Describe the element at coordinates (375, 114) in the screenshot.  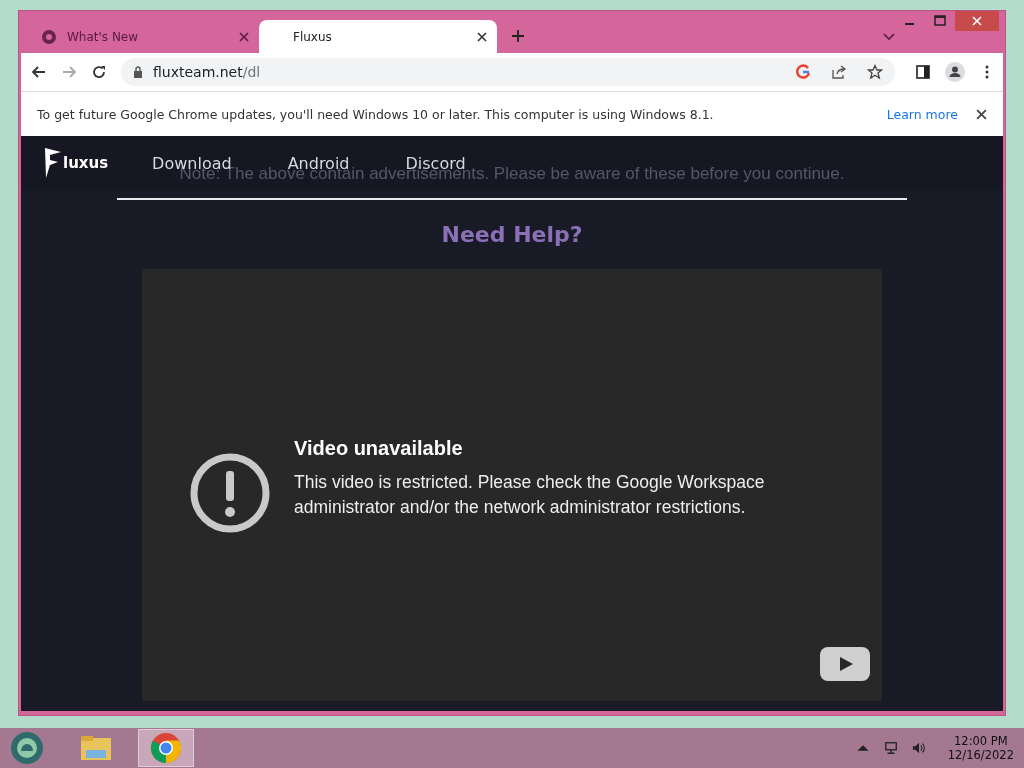
I see `update-message: To get future Google Chrome updates, you'll need Windows 10 or later. This computer is using Windows 8.1.` at that location.